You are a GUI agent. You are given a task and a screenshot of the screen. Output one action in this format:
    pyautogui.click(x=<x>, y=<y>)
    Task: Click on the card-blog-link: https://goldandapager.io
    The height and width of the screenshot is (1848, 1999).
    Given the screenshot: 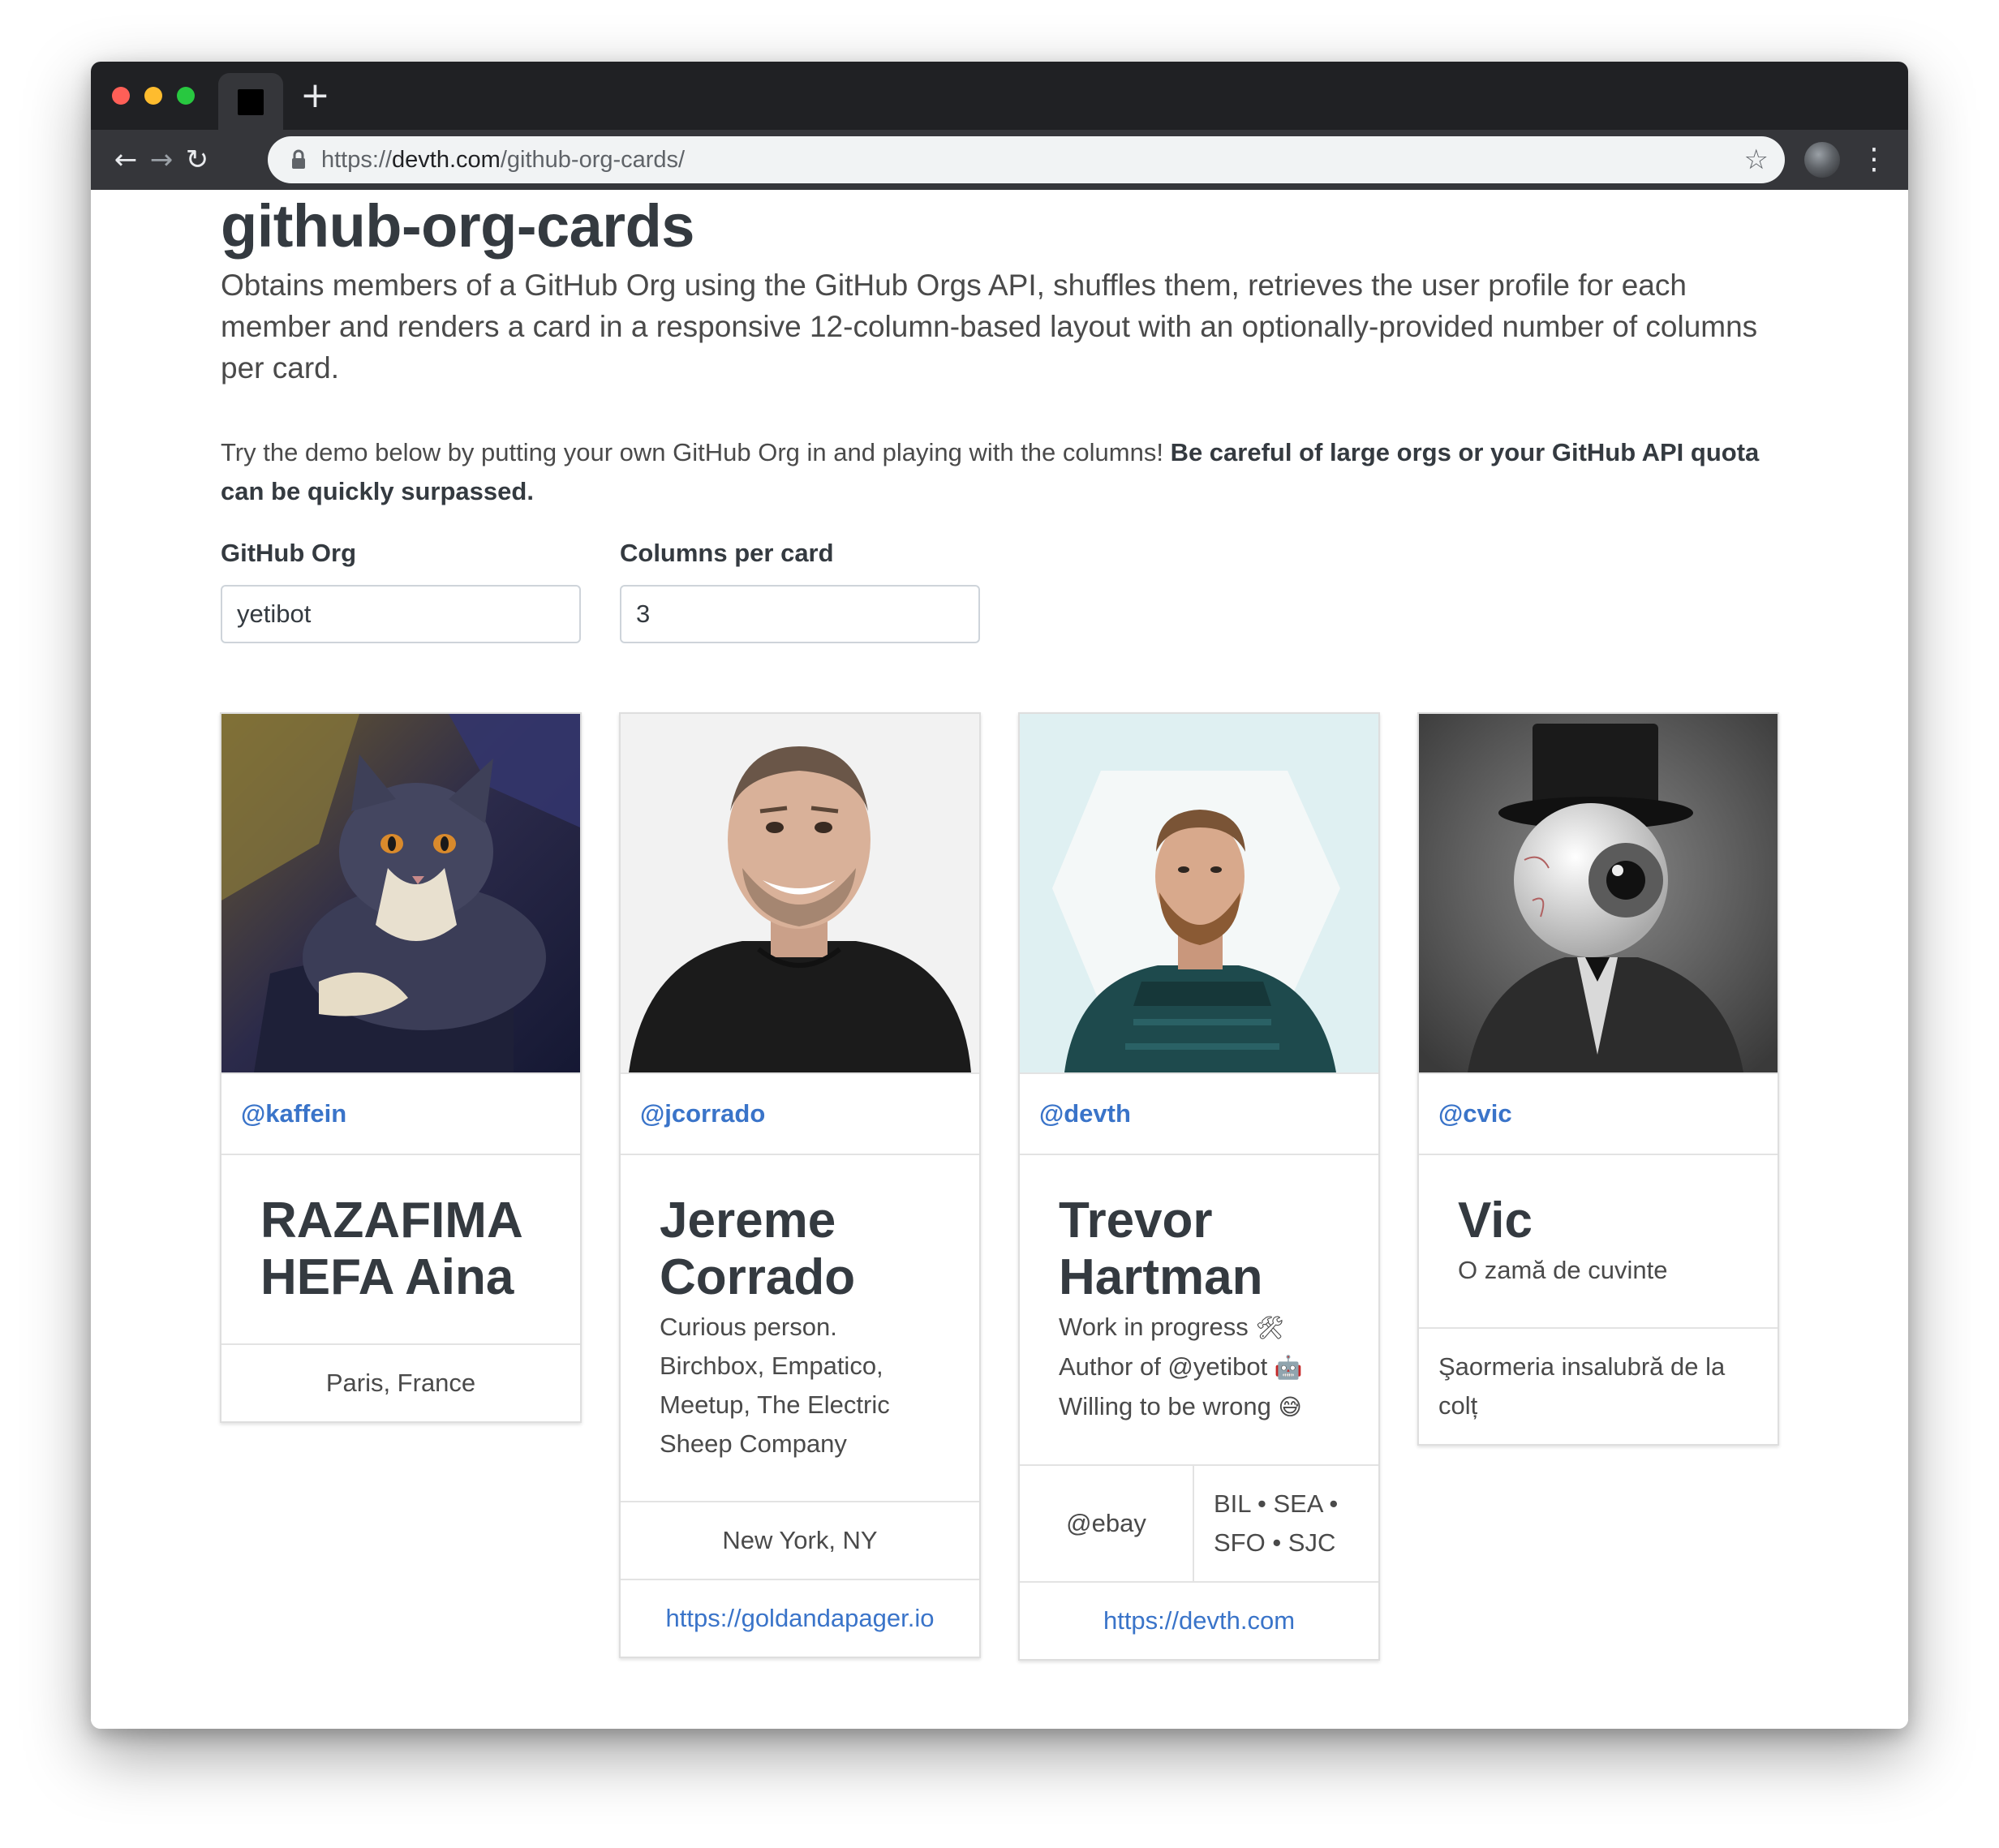 What is the action you would take?
    pyautogui.click(x=800, y=1618)
    